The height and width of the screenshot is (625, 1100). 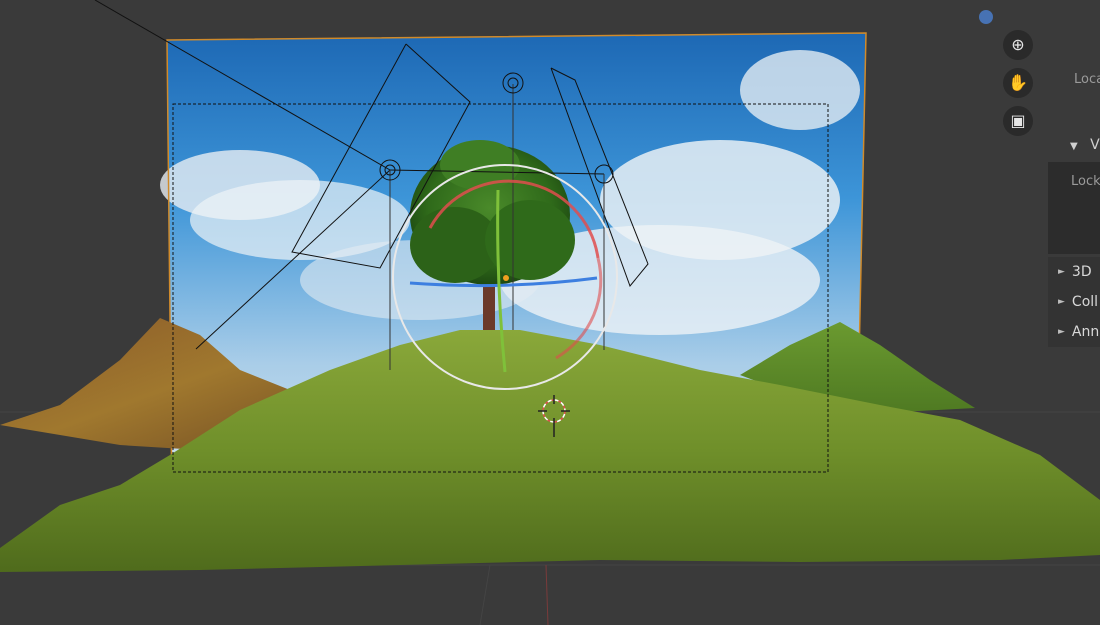 What do you see at coordinates (1018, 121) in the screenshot?
I see `camera-view-icon: ▣` at bounding box center [1018, 121].